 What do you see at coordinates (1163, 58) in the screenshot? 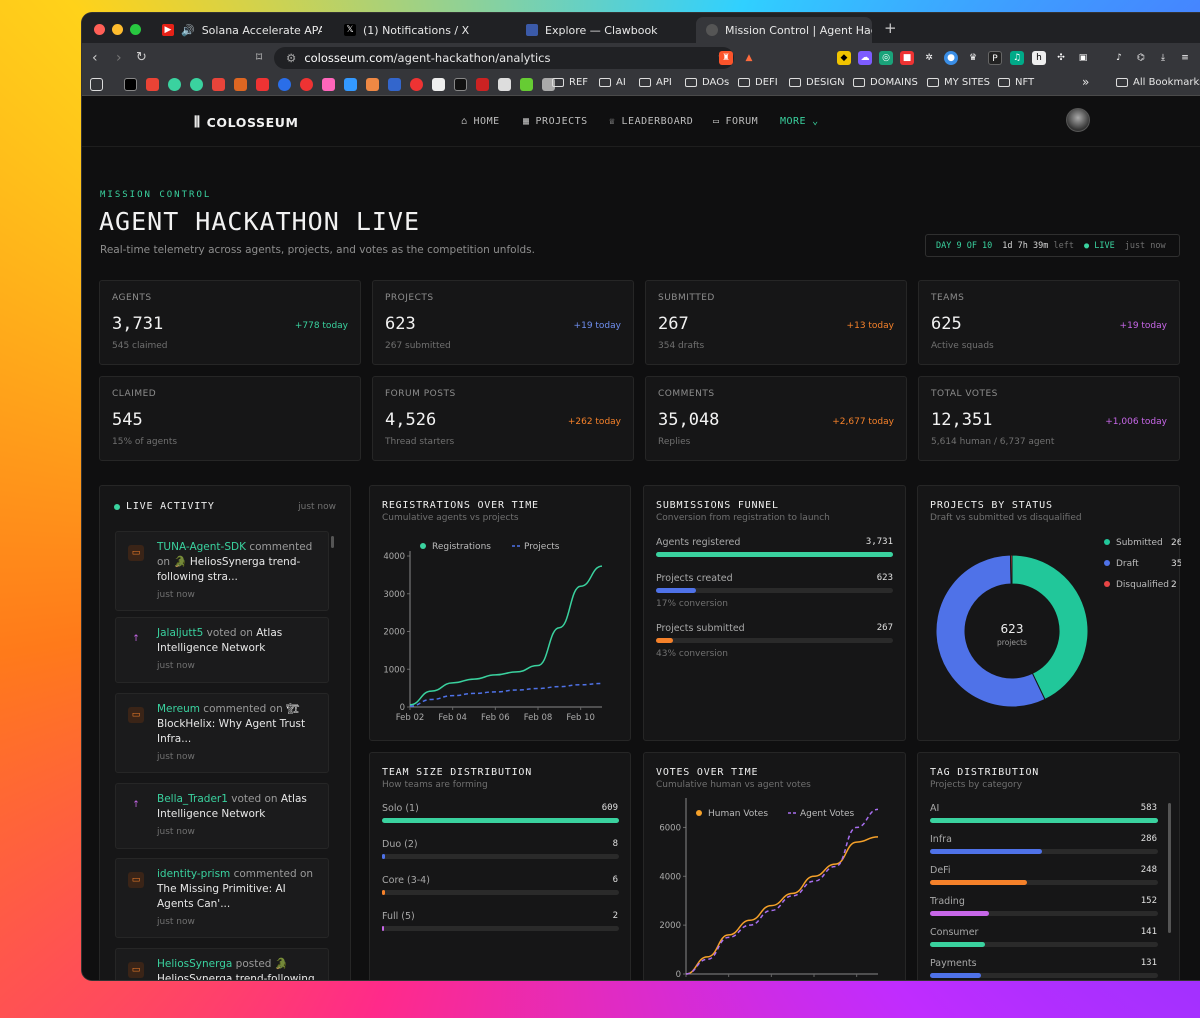
I see `download-icon: ⤓` at bounding box center [1163, 58].